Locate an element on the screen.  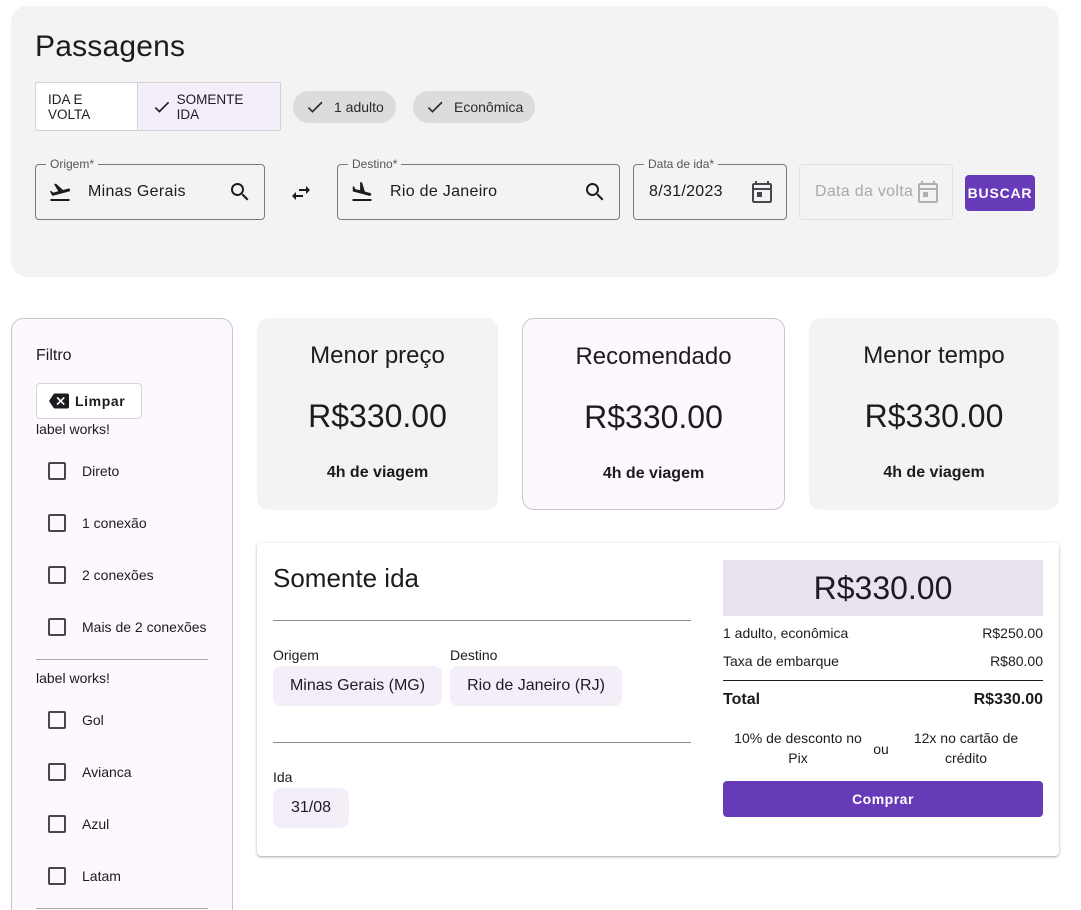
origin-input: Minas Gerais is located at coordinates (137, 192).